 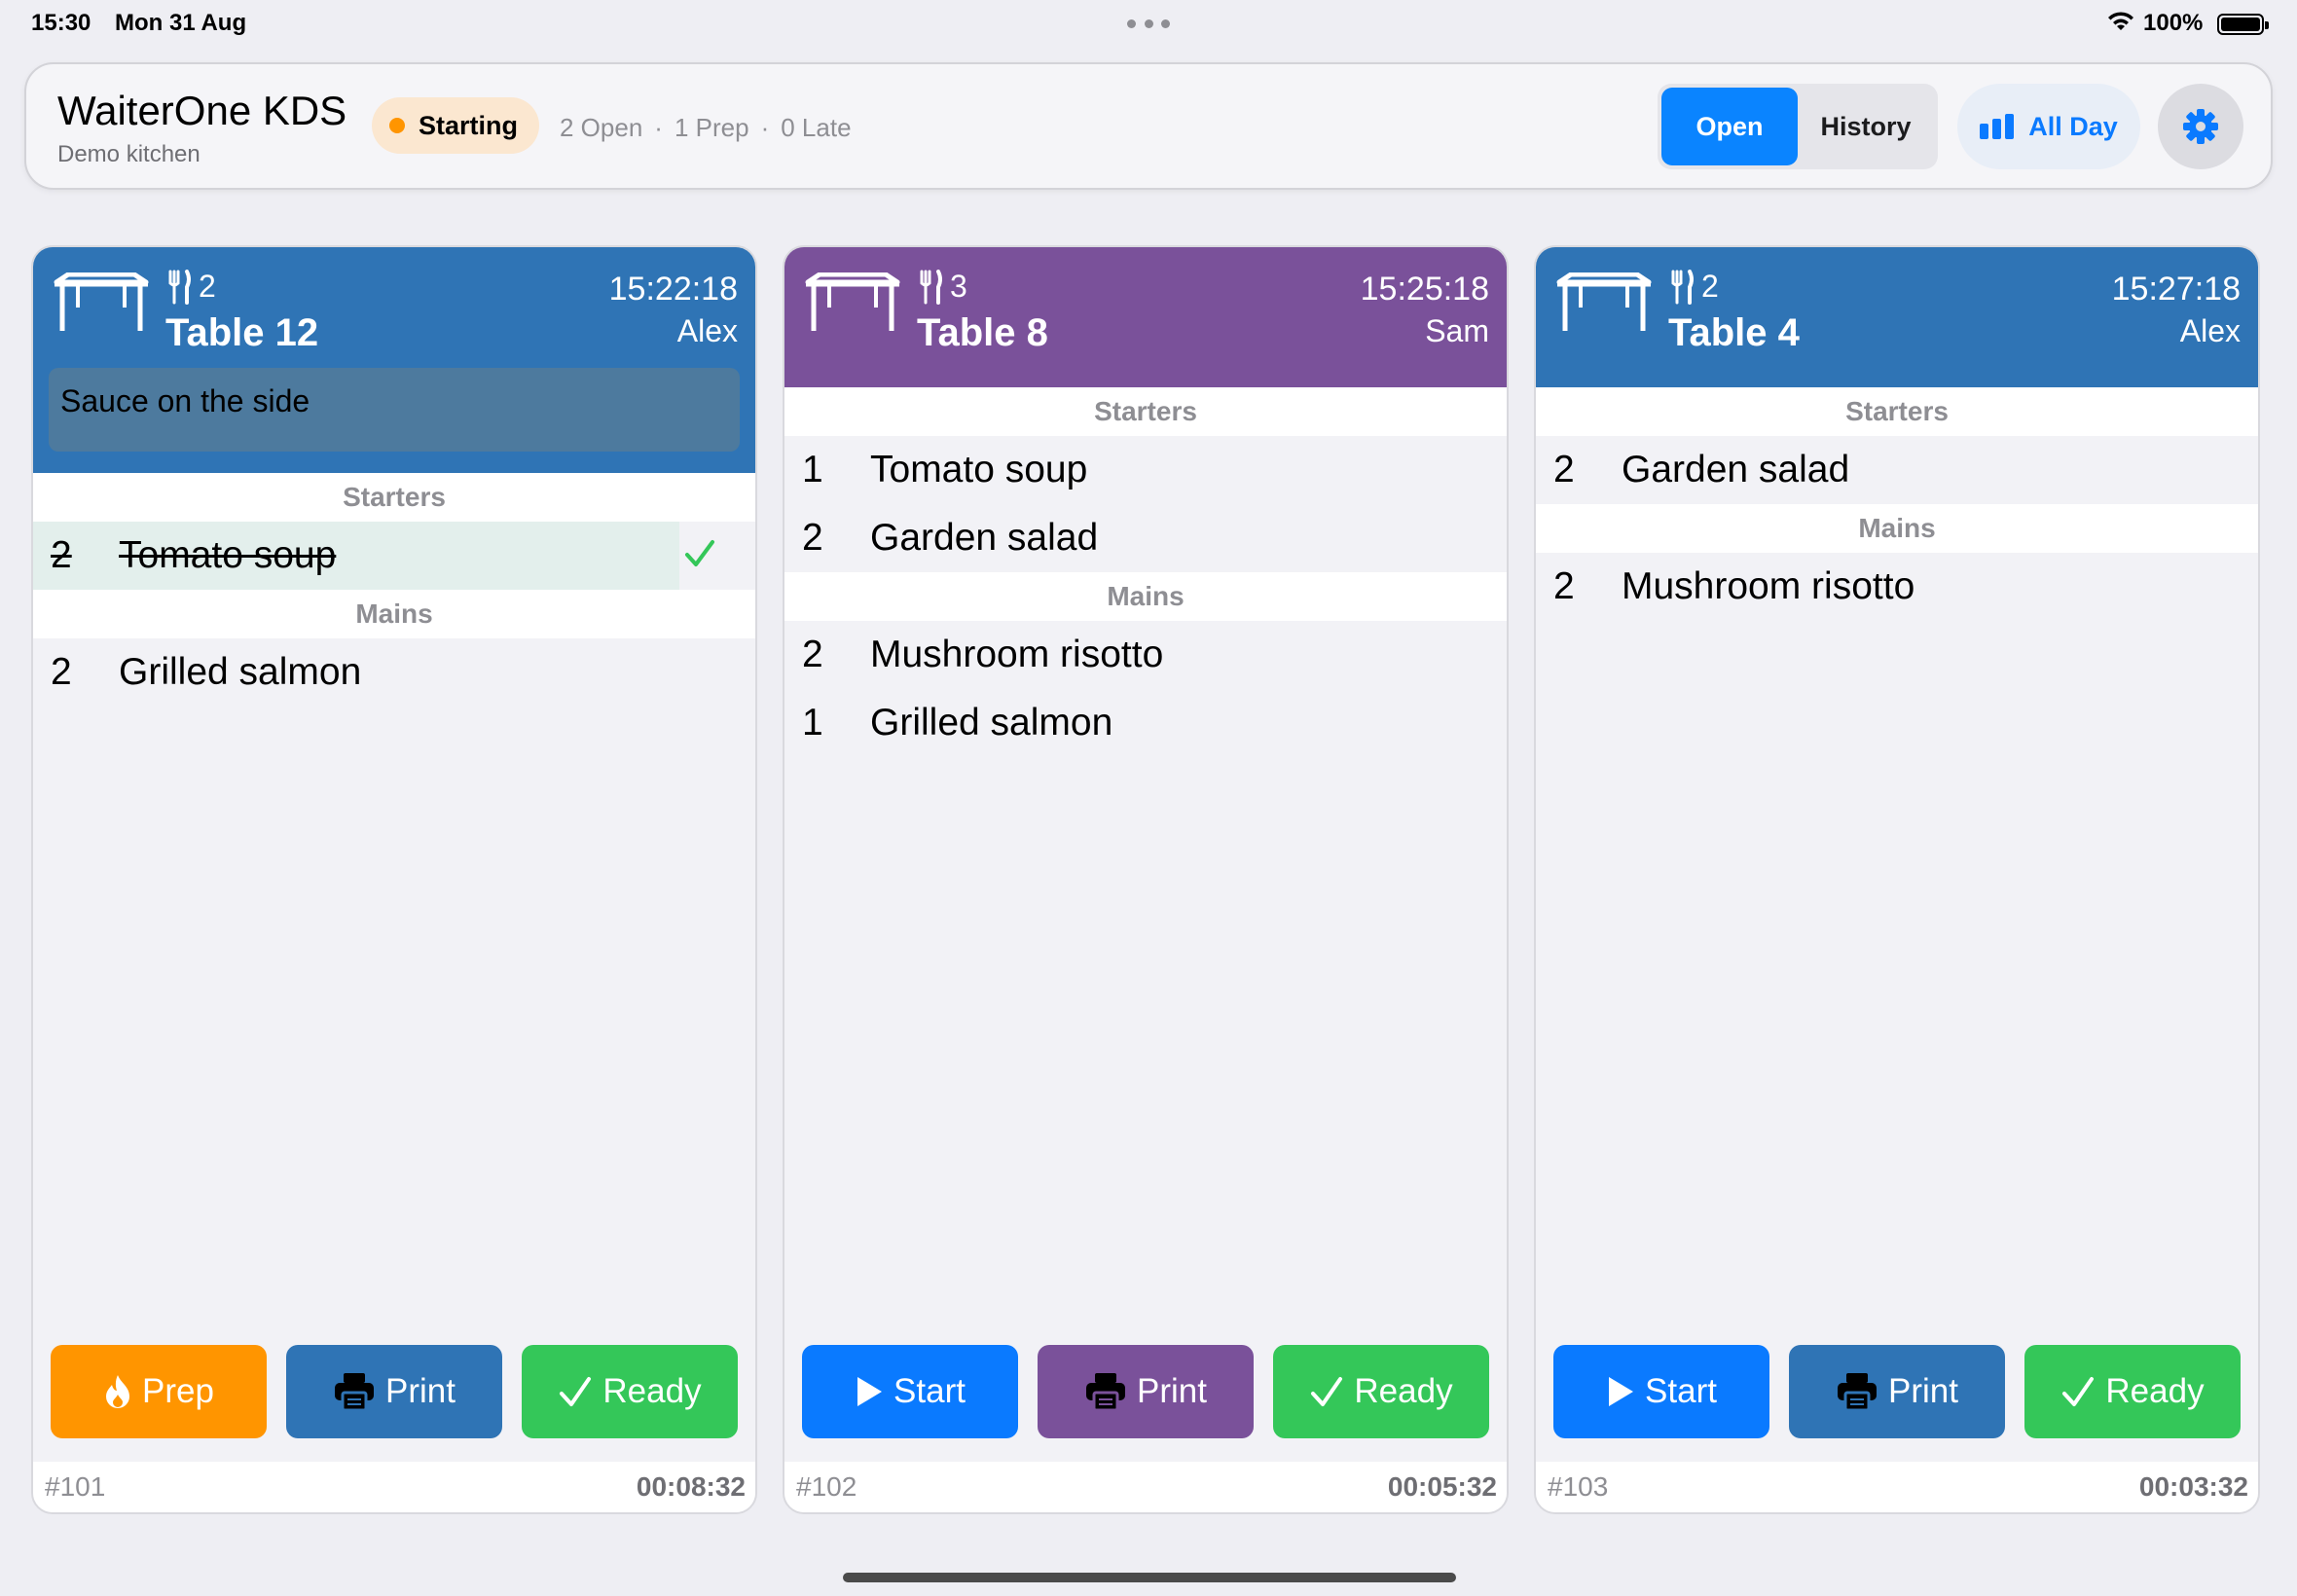 I want to click on item-name: Grilled salmon, so click(x=992, y=723).